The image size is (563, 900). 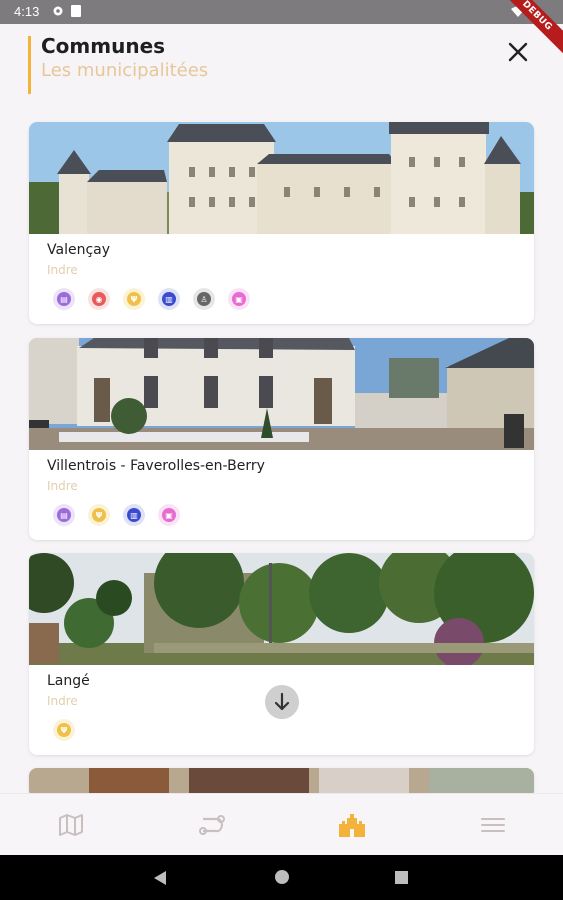 What do you see at coordinates (204, 299) in the screenshot?
I see `toilets-icon: ♙` at bounding box center [204, 299].